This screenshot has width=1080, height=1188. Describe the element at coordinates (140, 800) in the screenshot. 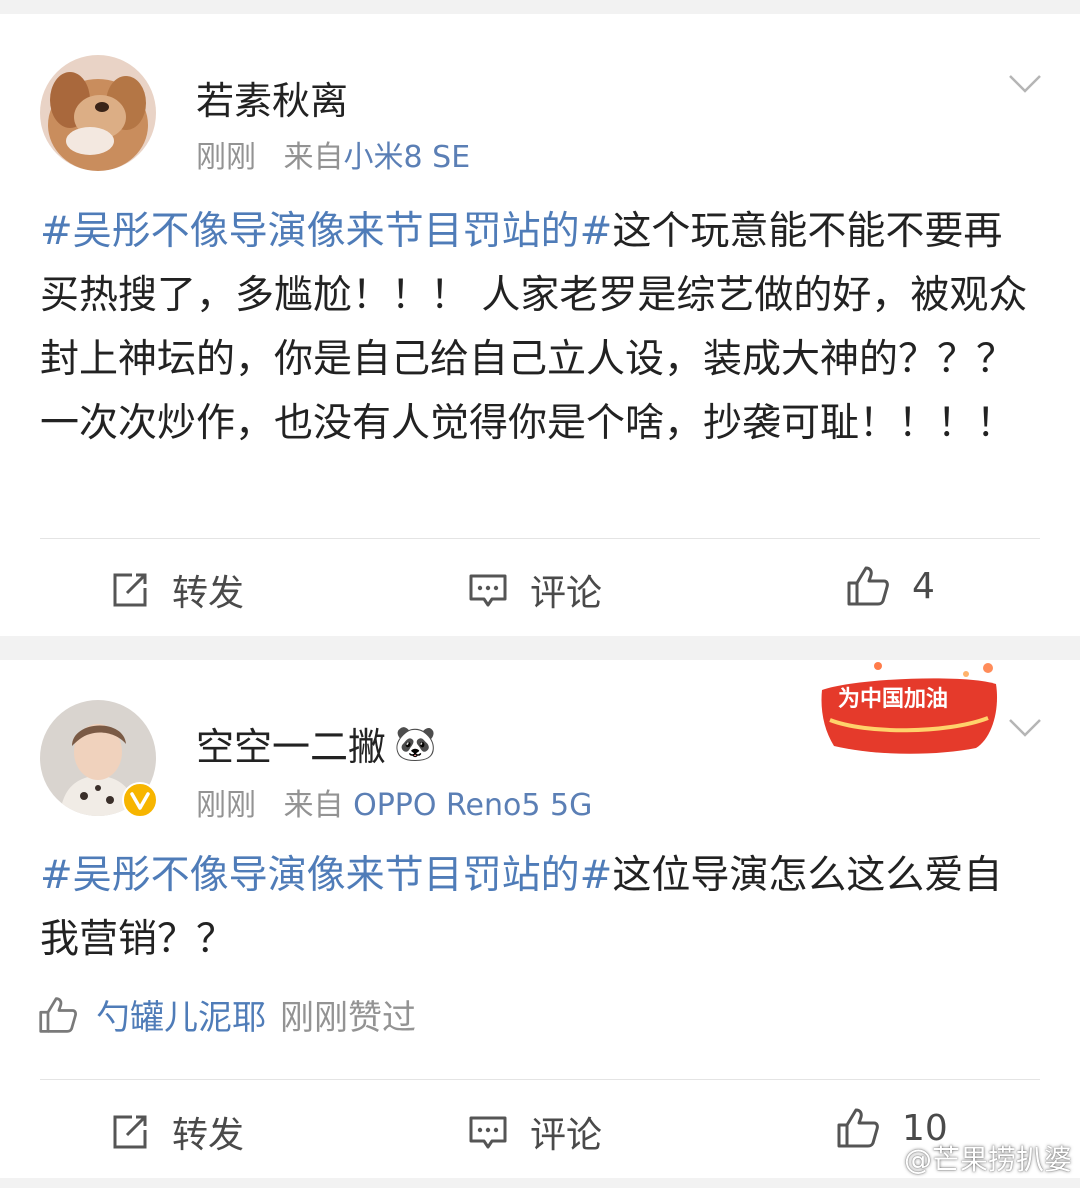

I see `verified-v-icon` at that location.